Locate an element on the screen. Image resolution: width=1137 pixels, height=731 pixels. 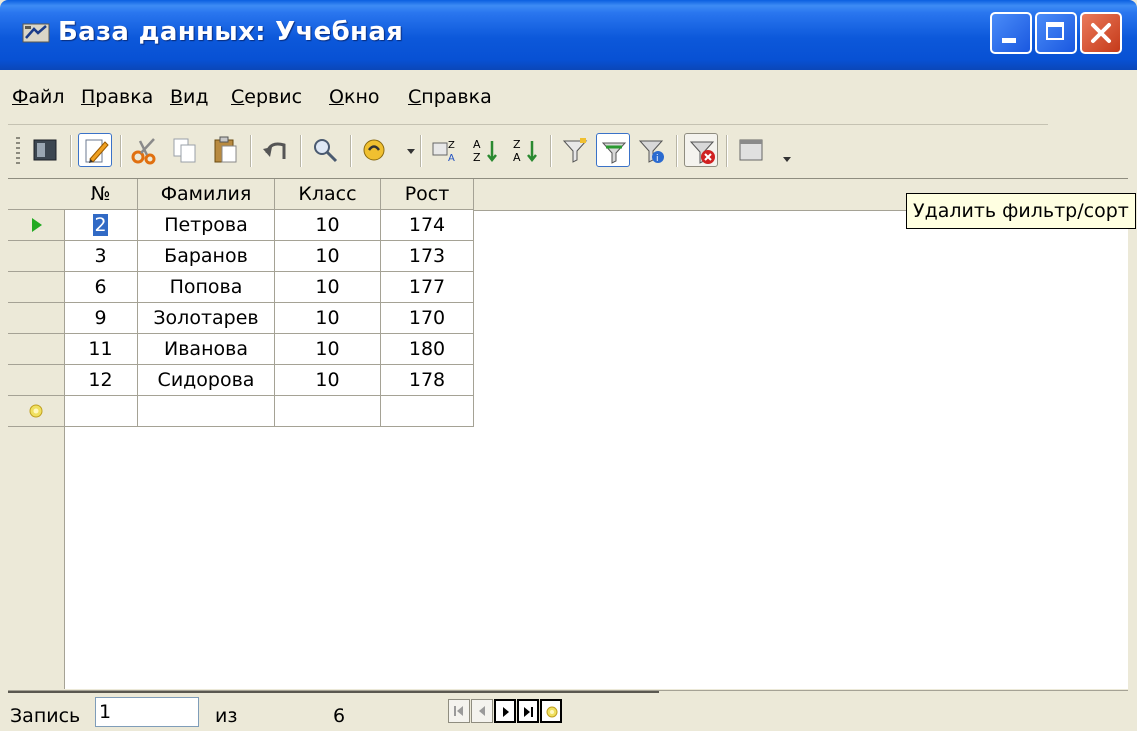
record-number-input: 1 is located at coordinates (147, 712).